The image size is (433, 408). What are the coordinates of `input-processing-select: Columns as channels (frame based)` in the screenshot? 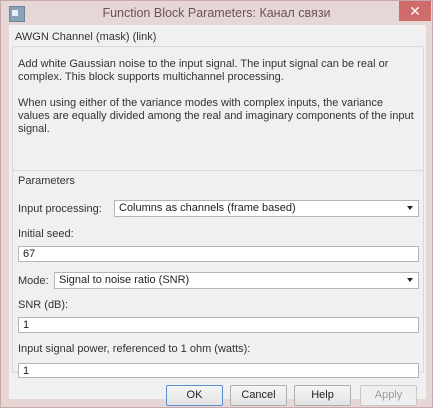 It's located at (266, 208).